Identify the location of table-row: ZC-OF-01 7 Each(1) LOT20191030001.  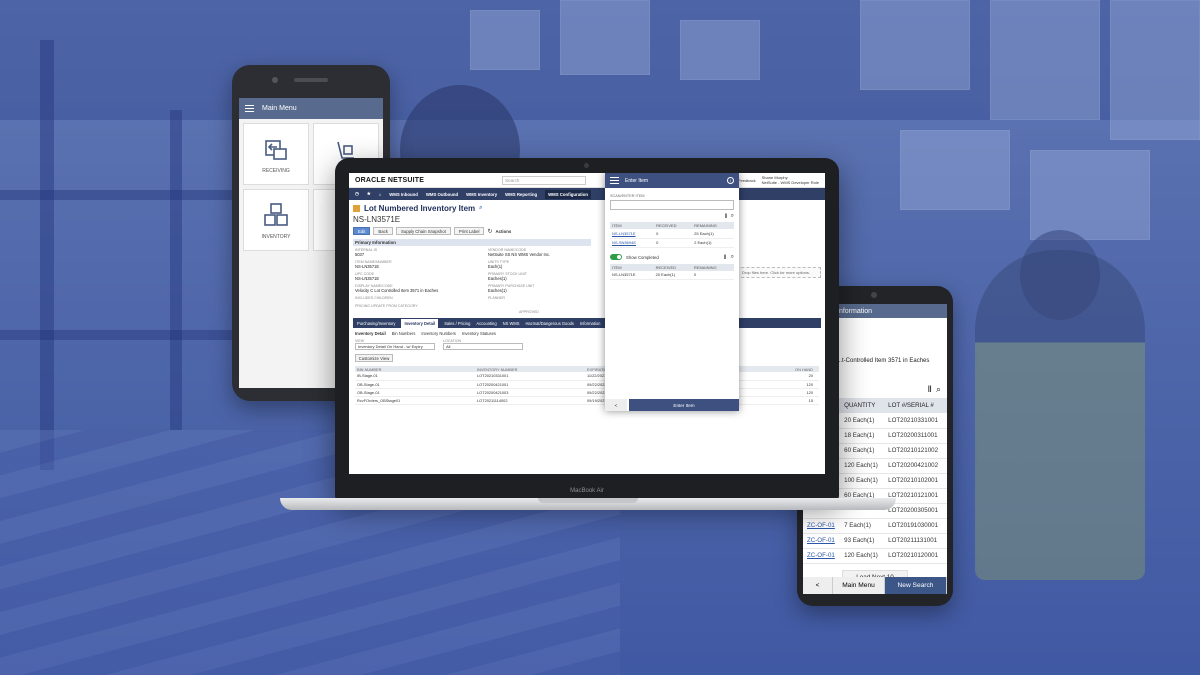
(875, 526).